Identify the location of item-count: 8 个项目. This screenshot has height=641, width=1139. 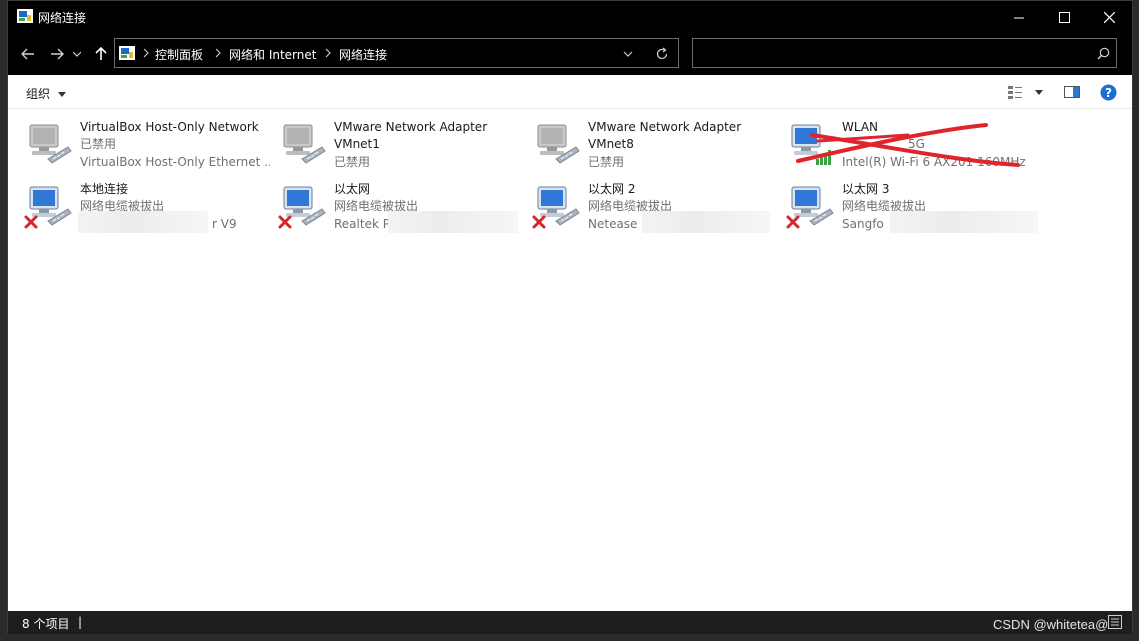
(46, 624).